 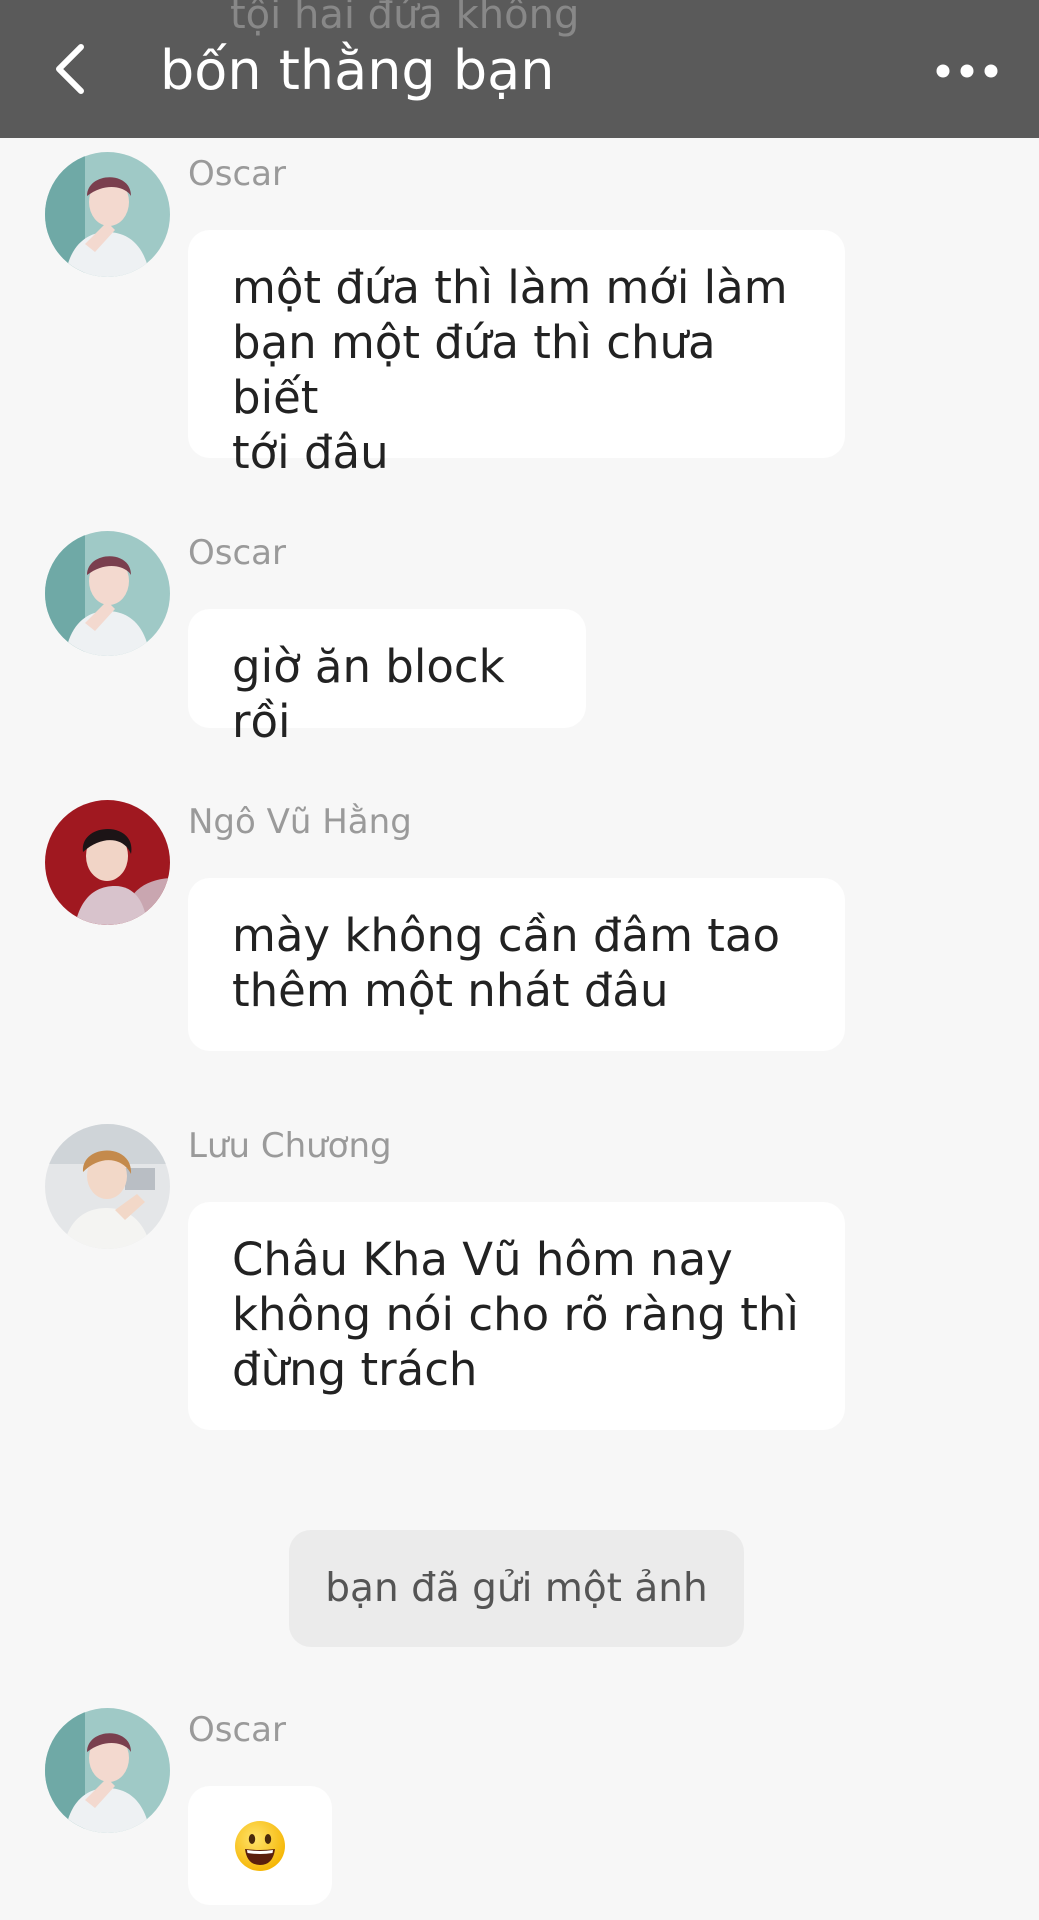 I want to click on more-dots-icon, so click(x=967, y=71).